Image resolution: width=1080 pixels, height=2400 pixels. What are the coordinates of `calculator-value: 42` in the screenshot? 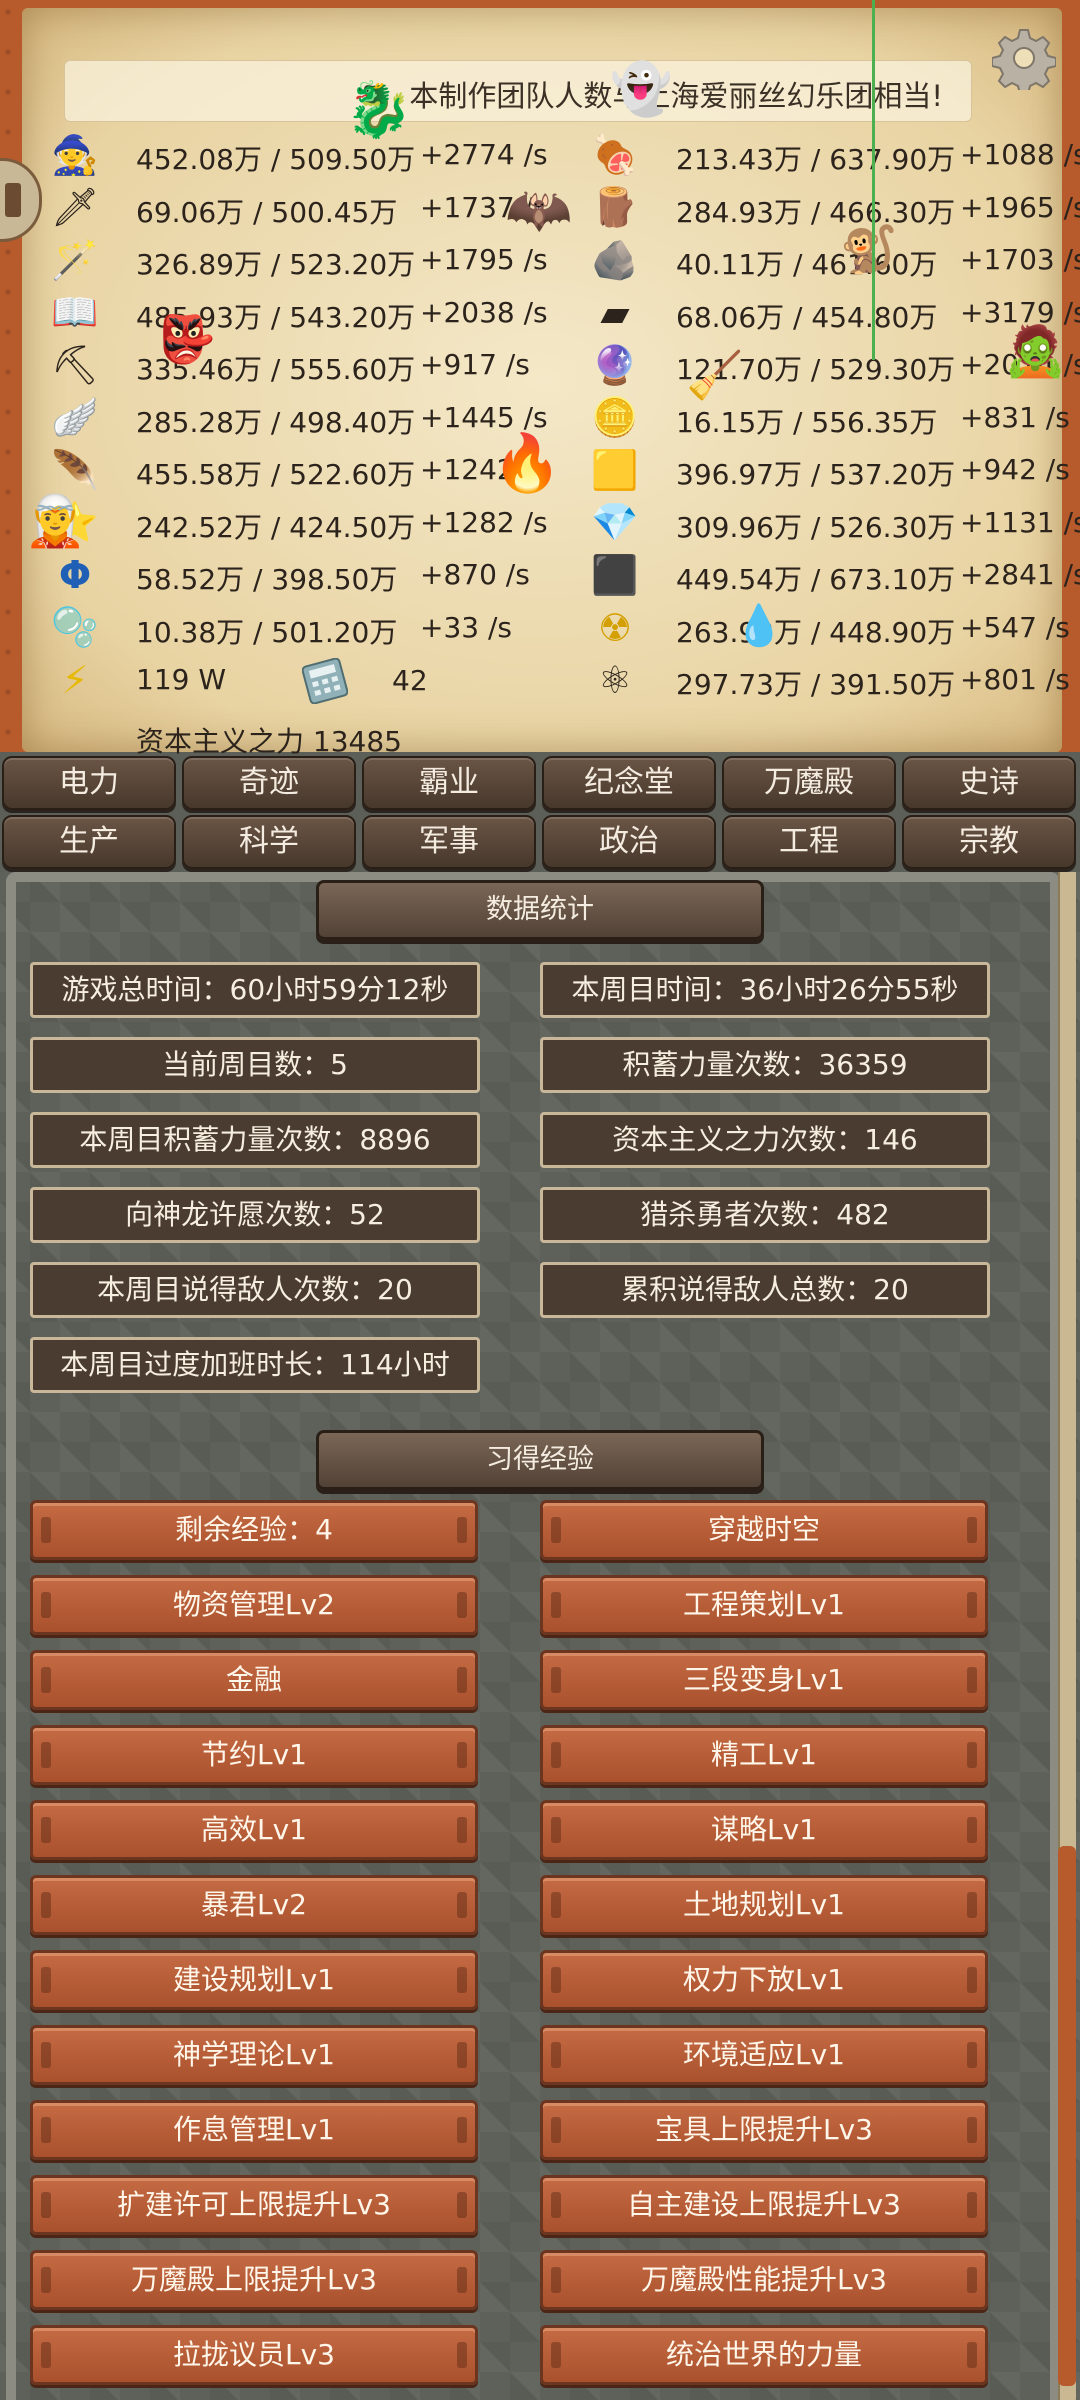 It's located at (410, 680).